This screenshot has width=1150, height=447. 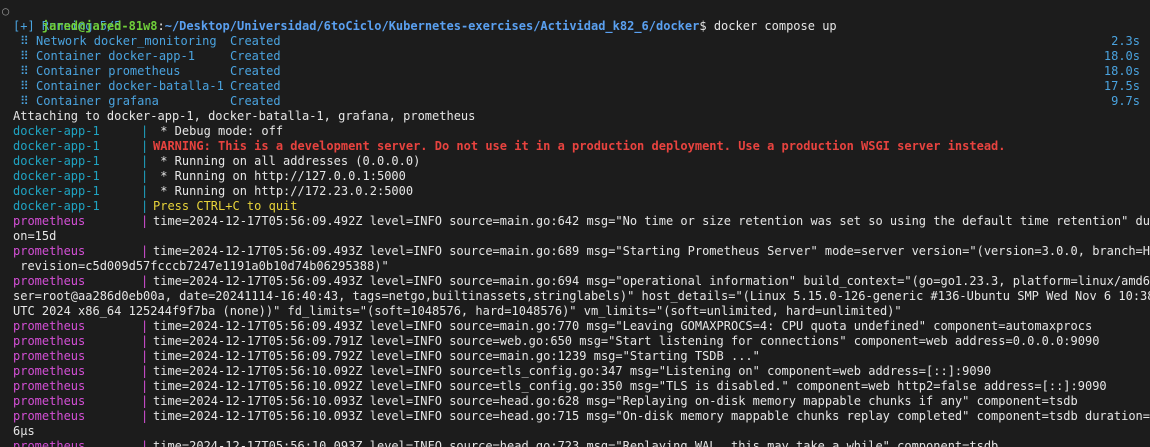 I want to click on log-message-continuation: 6µs, so click(x=24, y=431).